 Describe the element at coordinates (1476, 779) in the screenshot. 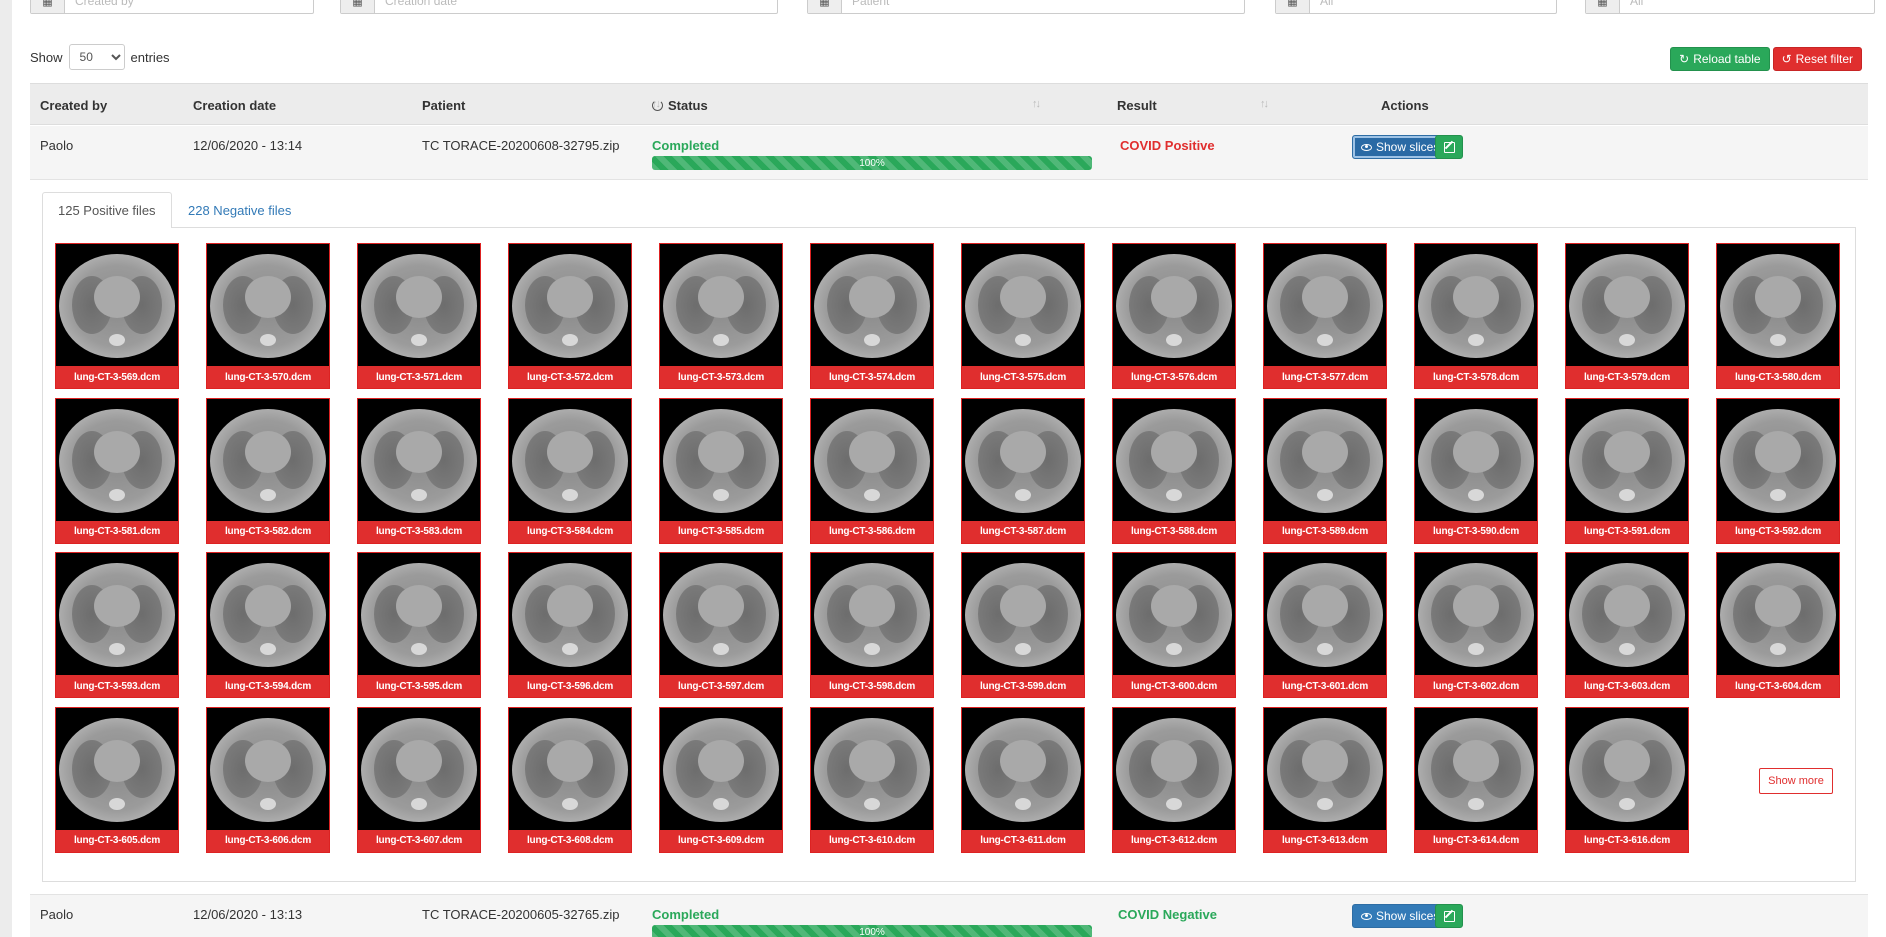

I see `ct-slice-thumbnail: lung-CT-3-614.dcm` at that location.